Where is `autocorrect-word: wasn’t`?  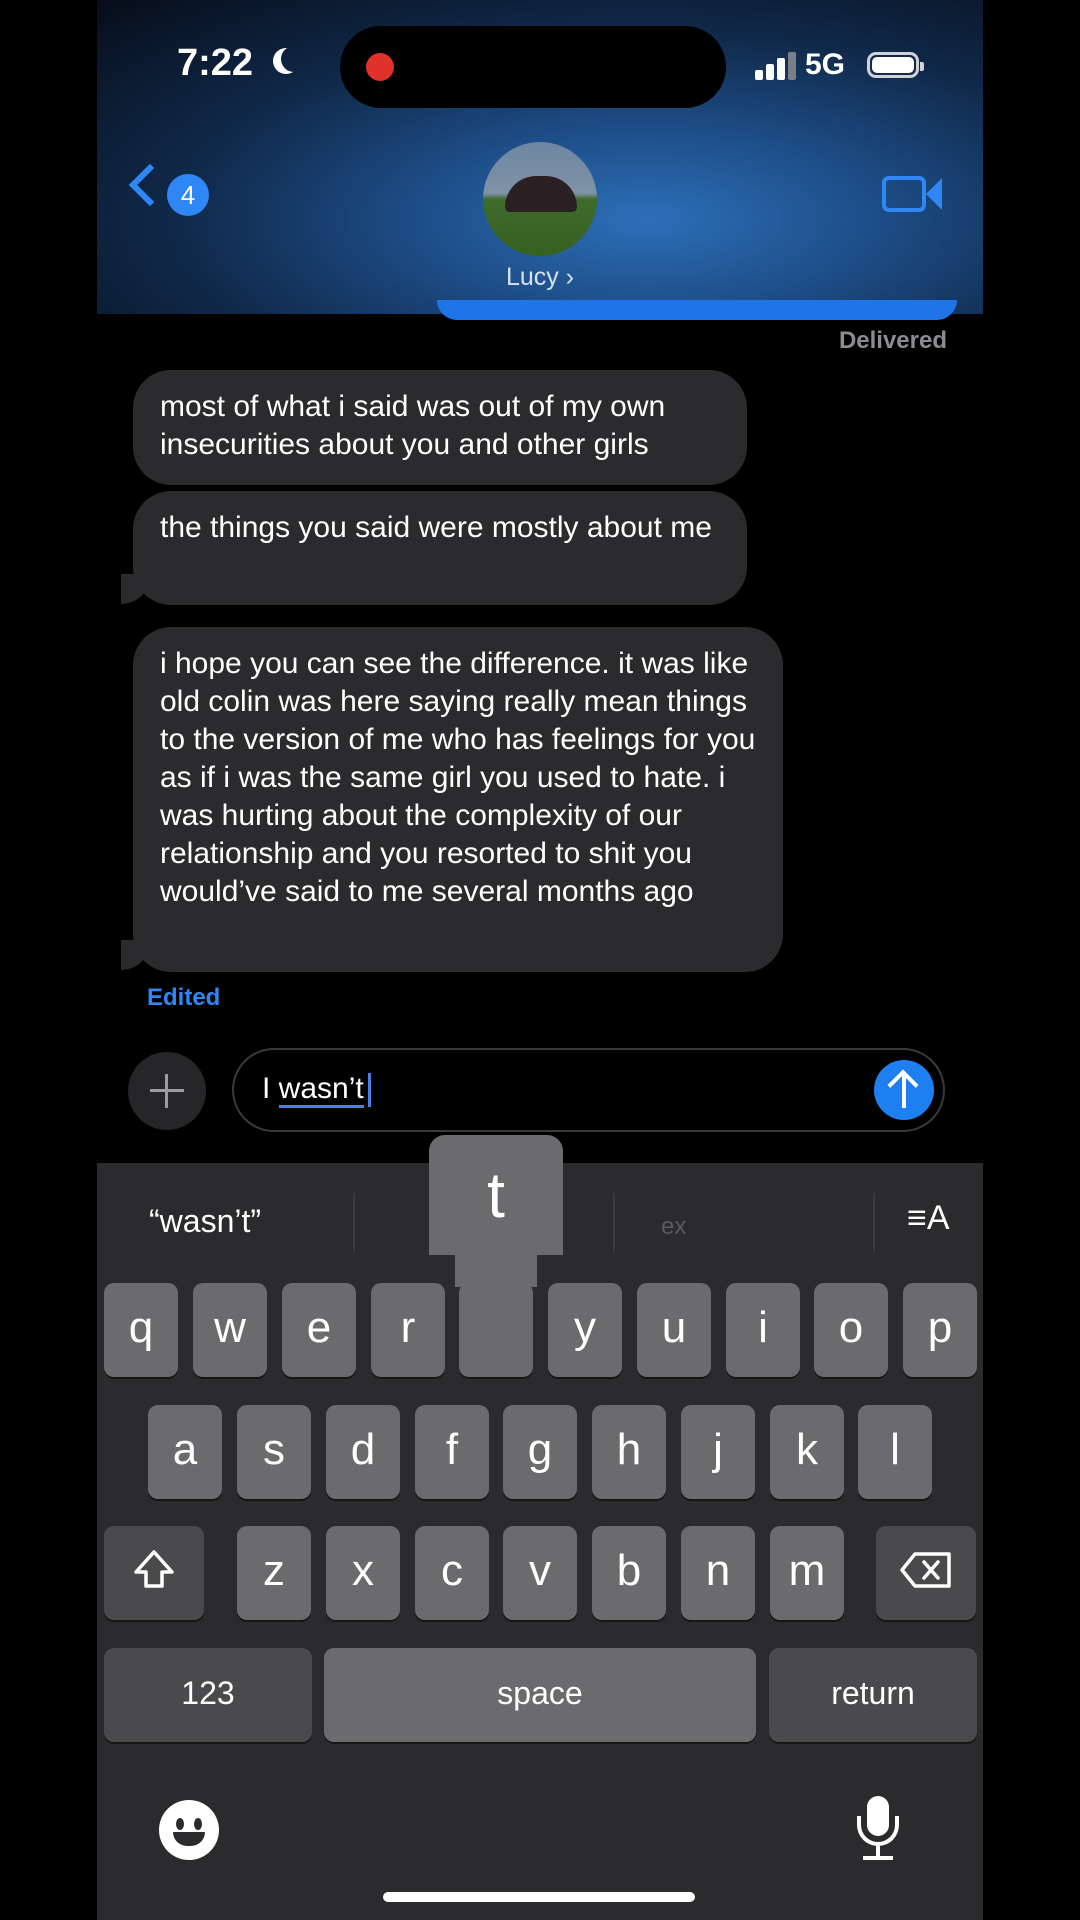 autocorrect-word: wasn’t is located at coordinates (321, 1090).